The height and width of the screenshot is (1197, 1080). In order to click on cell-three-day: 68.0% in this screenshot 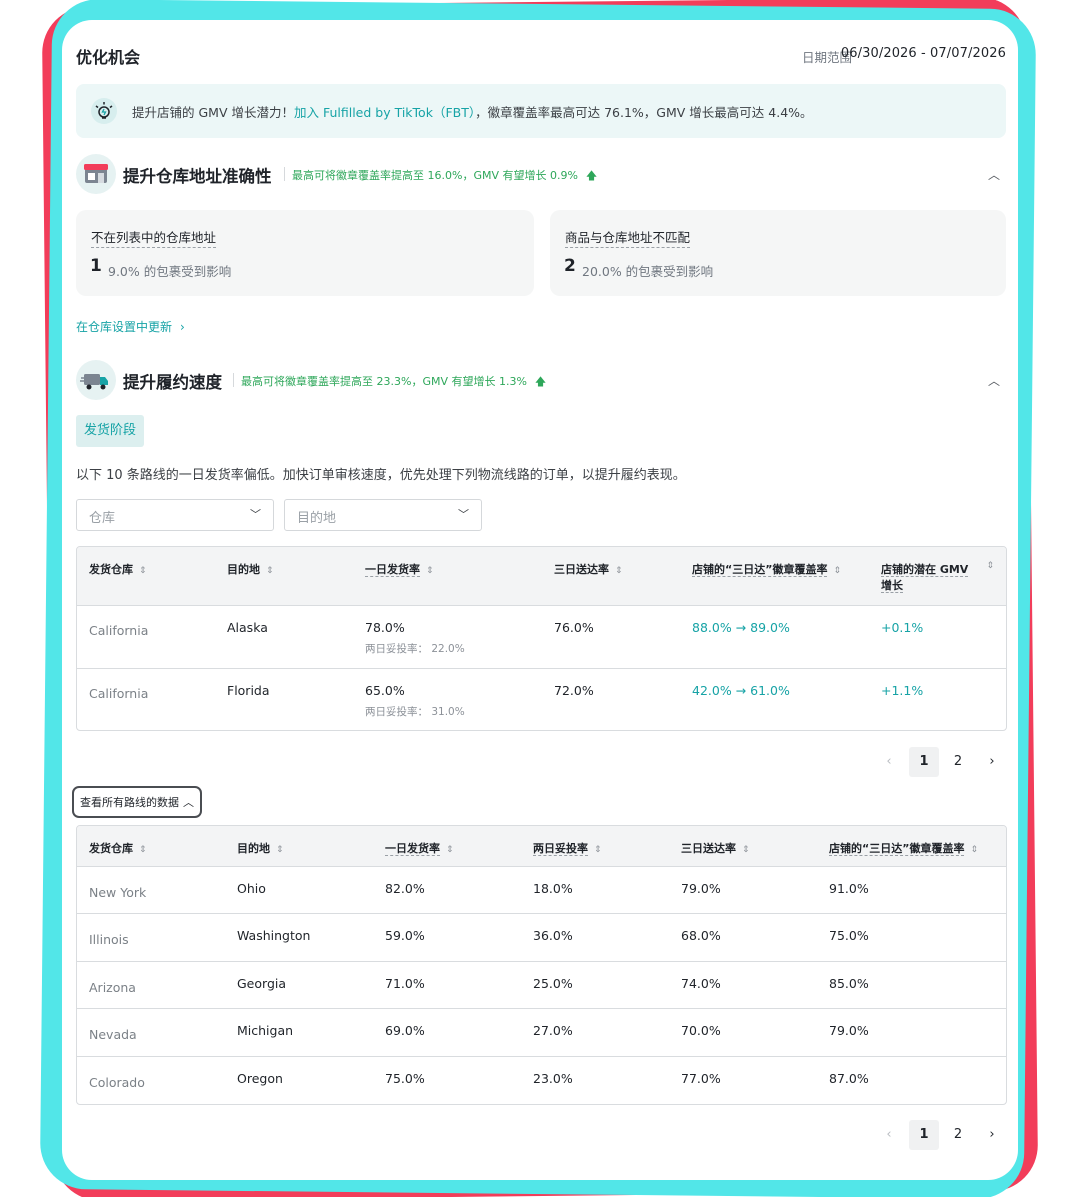, I will do `click(743, 937)`.